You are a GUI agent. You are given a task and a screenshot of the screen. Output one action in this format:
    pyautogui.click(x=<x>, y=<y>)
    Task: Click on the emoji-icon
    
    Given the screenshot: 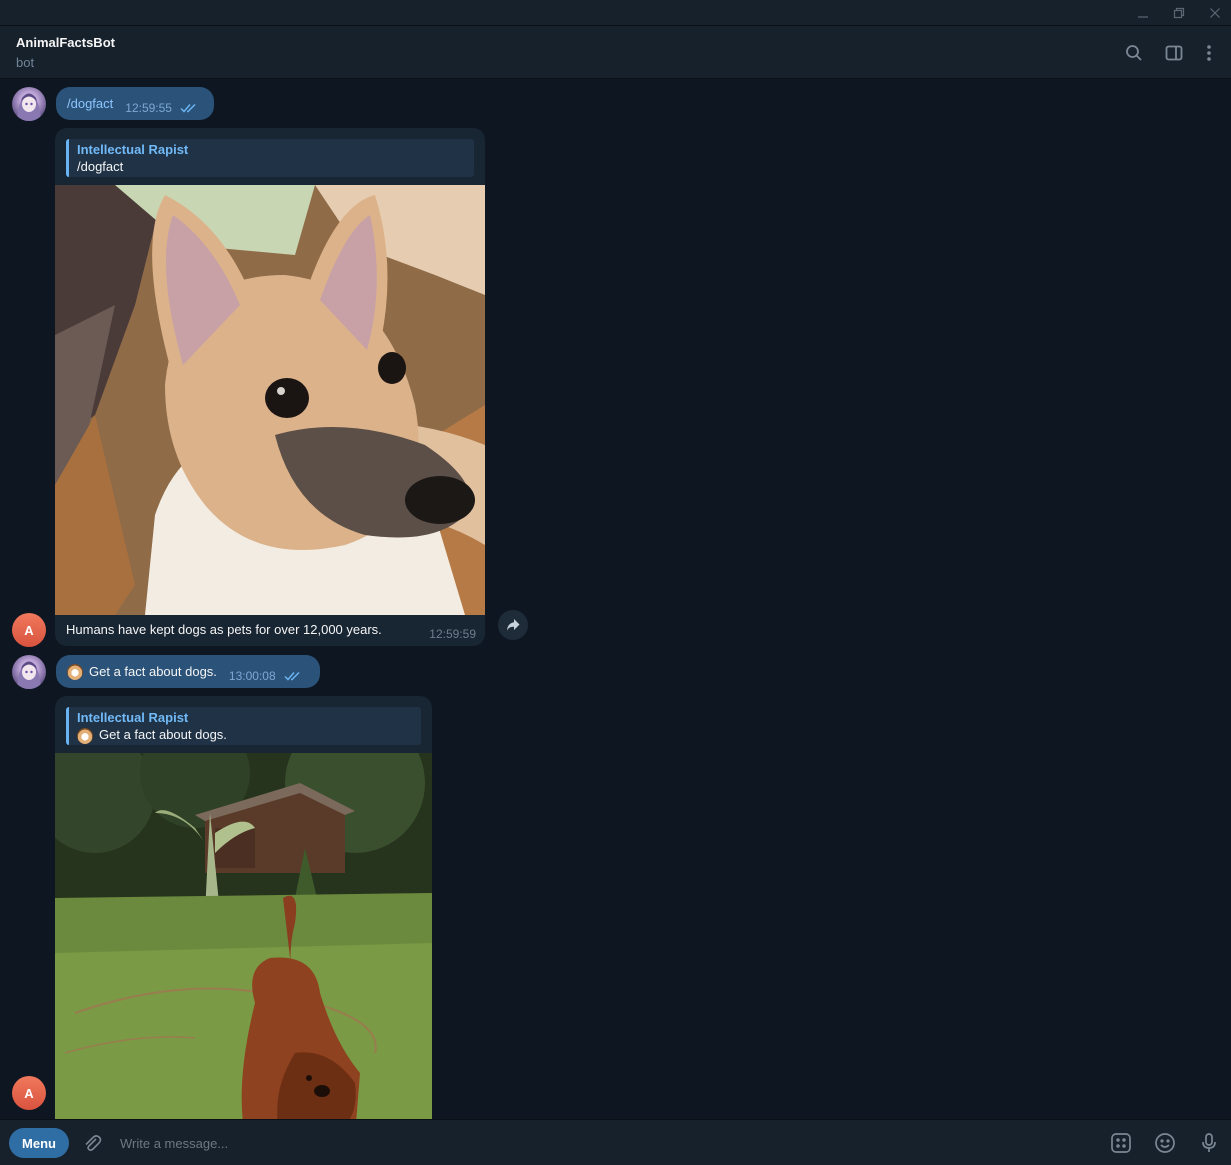 What is the action you would take?
    pyautogui.click(x=1165, y=1143)
    